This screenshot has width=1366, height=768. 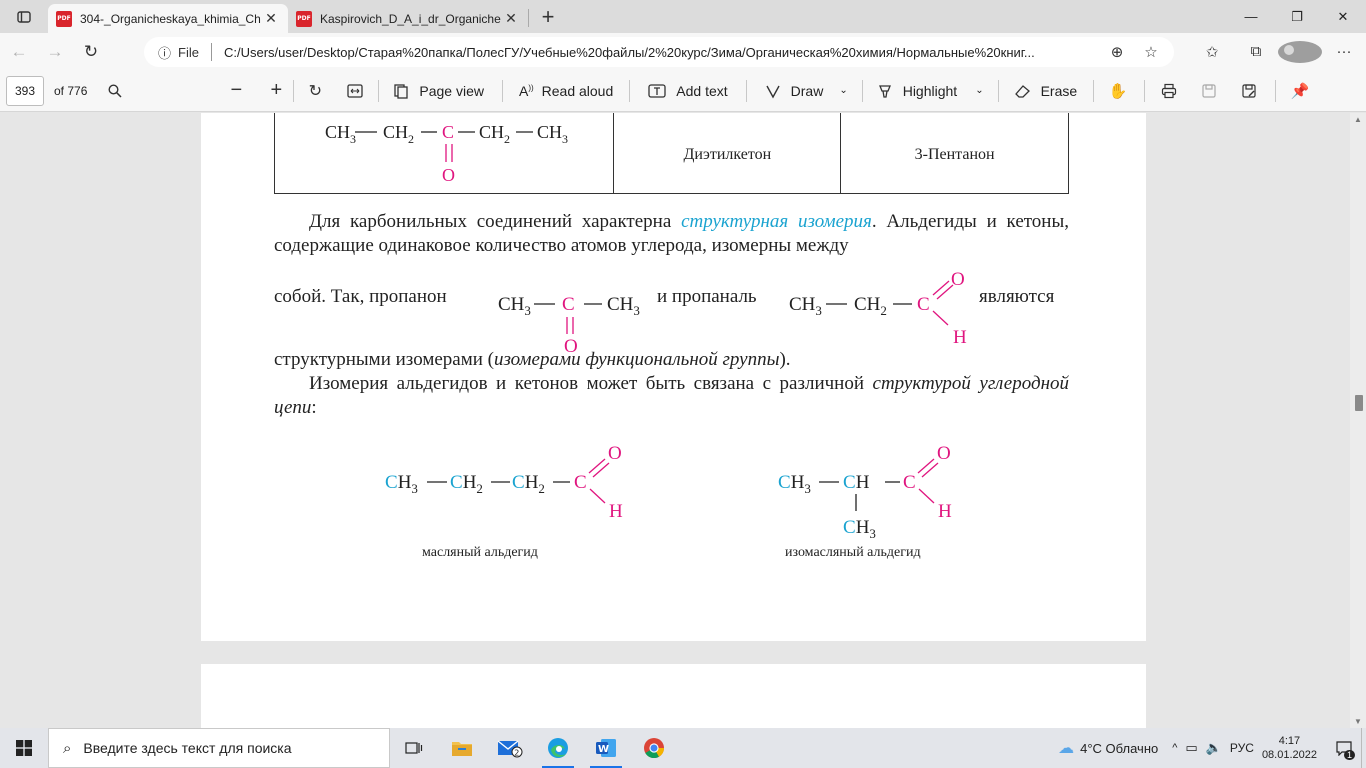 What do you see at coordinates (1249, 91) in the screenshot?
I see `save-as-icon` at bounding box center [1249, 91].